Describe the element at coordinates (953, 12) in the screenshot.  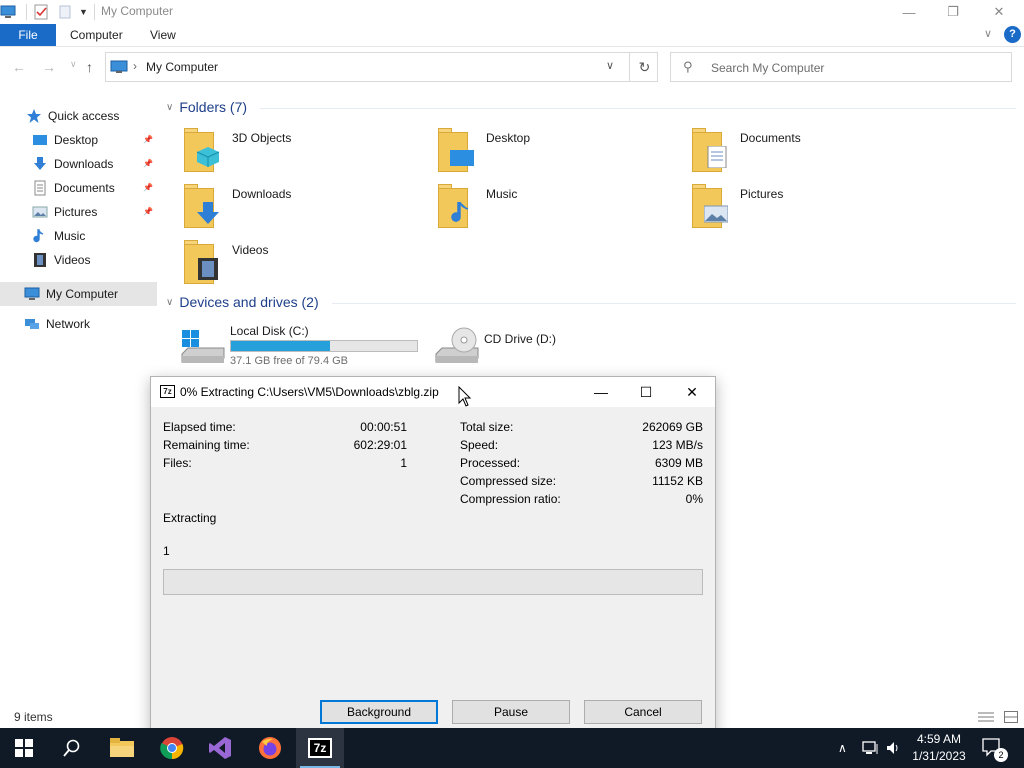
I see `maximize-button: ❐` at that location.